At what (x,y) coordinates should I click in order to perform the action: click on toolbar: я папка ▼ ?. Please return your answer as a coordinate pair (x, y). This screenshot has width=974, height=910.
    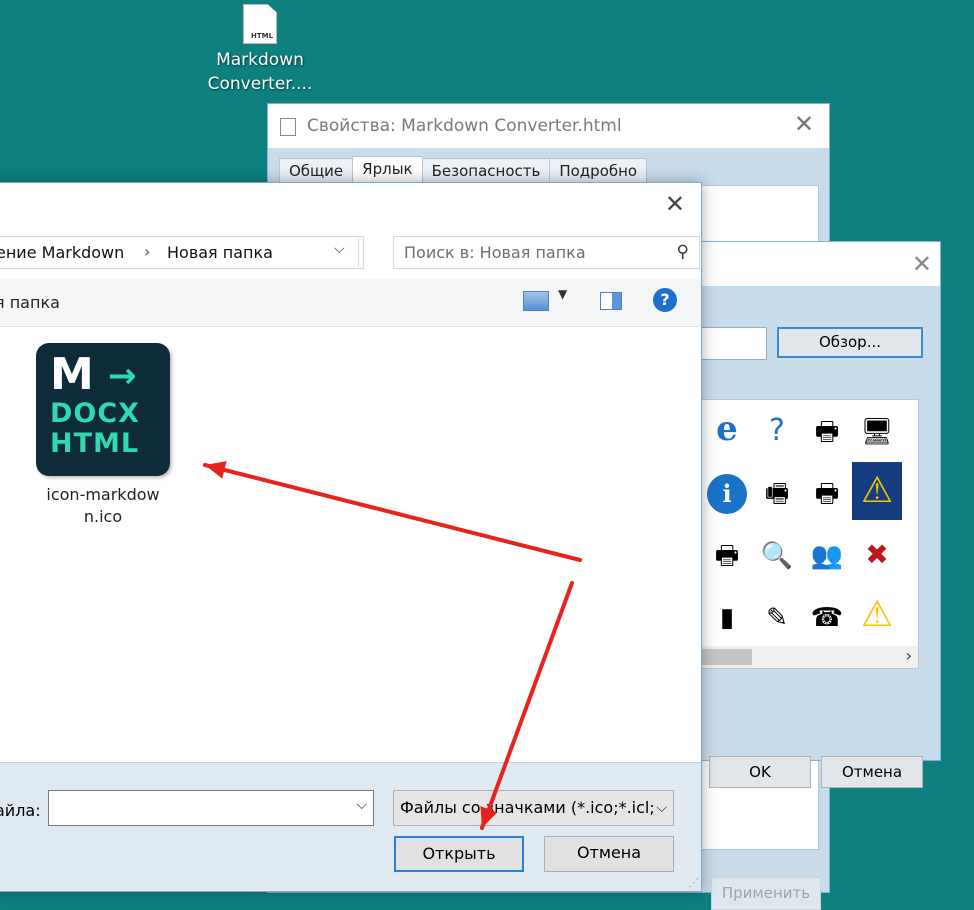
    Looking at the image, I should click on (350, 303).